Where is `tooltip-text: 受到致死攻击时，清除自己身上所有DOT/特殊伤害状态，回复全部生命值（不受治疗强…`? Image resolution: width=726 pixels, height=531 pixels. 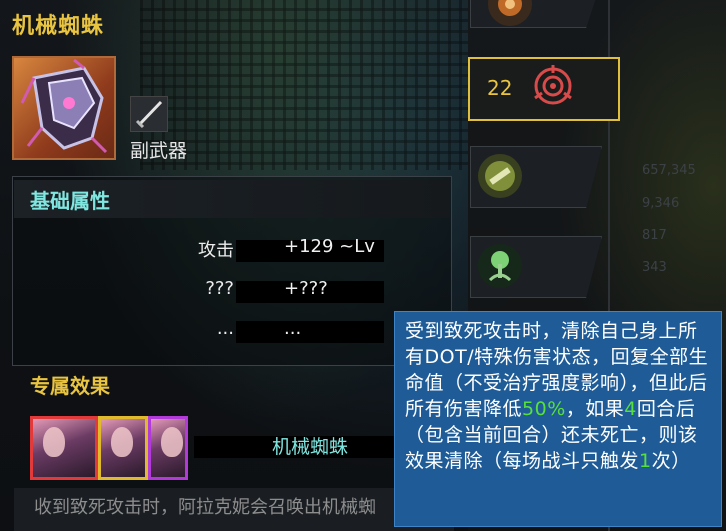 tooltip-text: 受到致死攻击时，清除自己身上所有DOT/特殊伤害状态，回复全部生命值（不受治疗强… is located at coordinates (558, 396).